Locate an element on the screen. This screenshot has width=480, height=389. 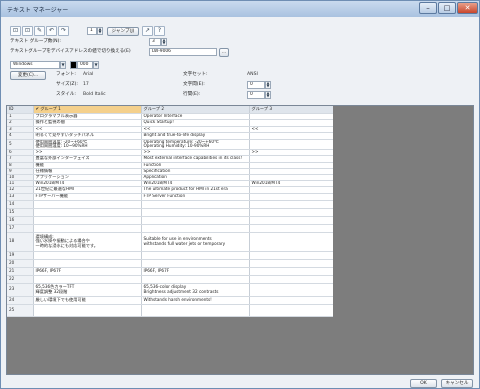
table-row: 25 is located at coordinates (170, 310).